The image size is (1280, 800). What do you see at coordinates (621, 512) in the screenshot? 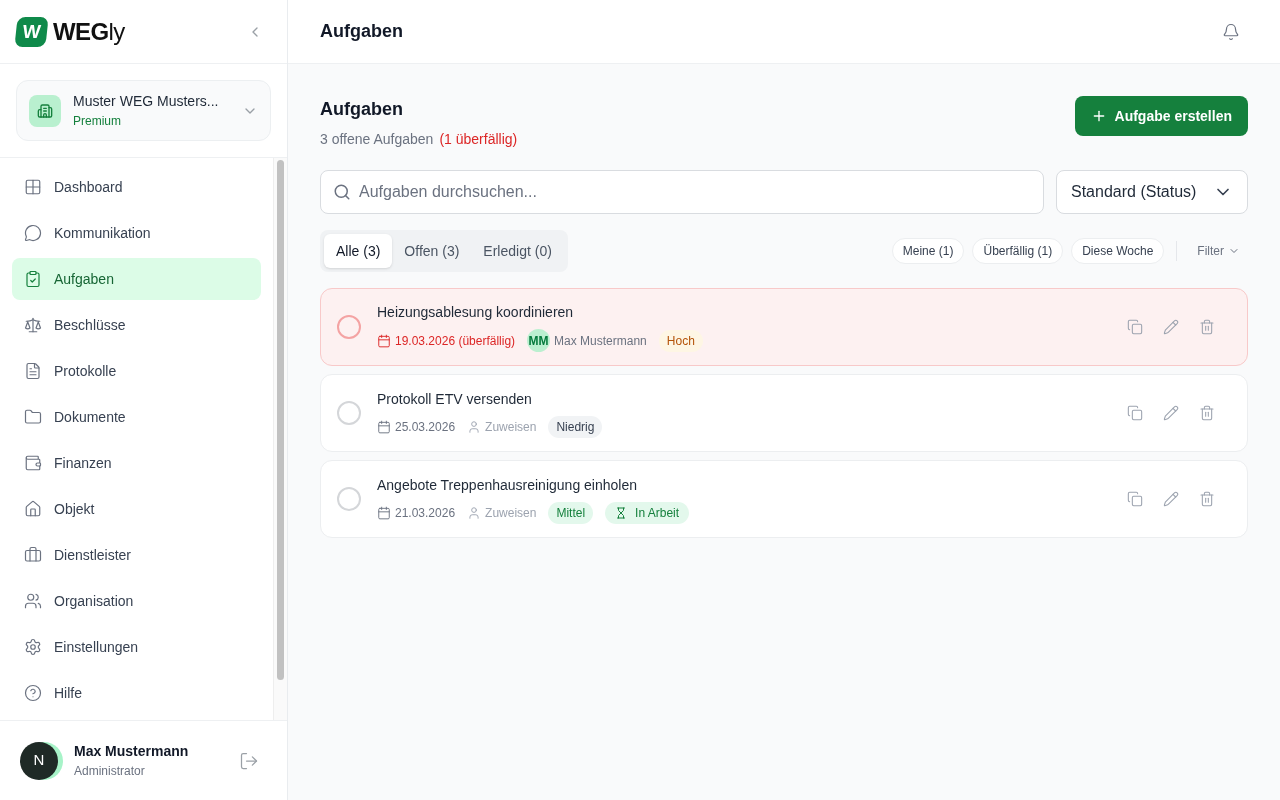
I see `hourglass-icon` at bounding box center [621, 512].